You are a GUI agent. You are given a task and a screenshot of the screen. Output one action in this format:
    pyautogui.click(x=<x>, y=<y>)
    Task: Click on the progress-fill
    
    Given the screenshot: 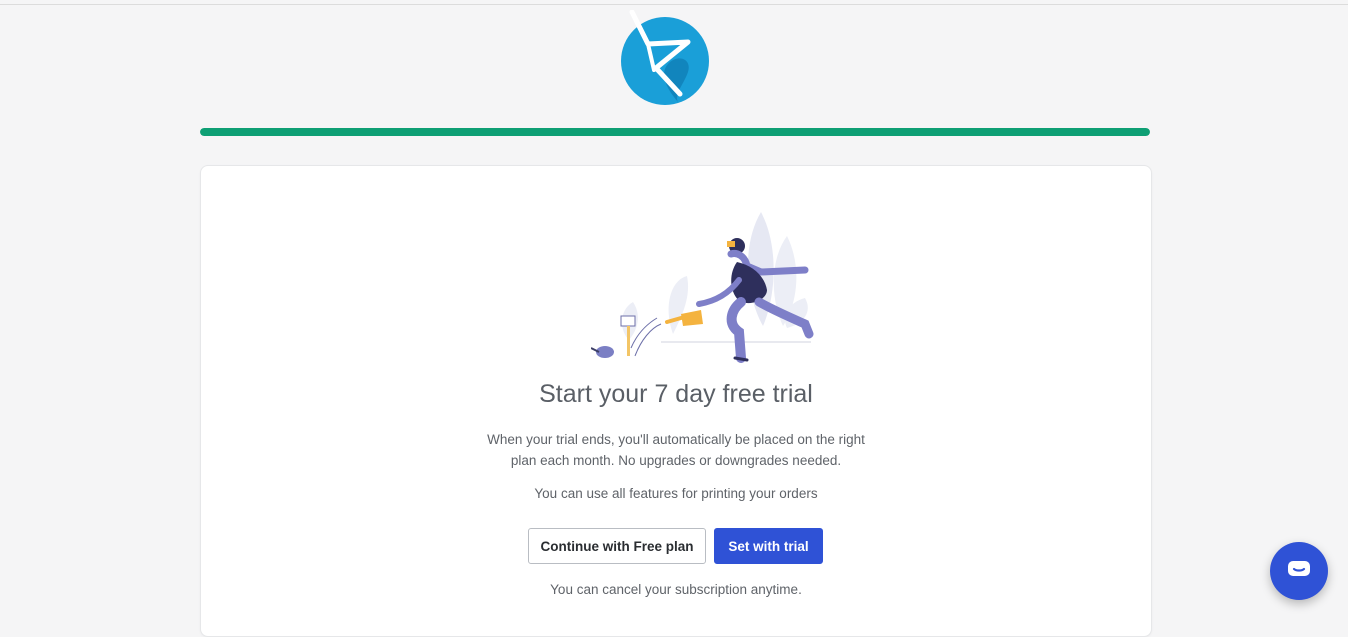 What is the action you would take?
    pyautogui.click(x=675, y=132)
    